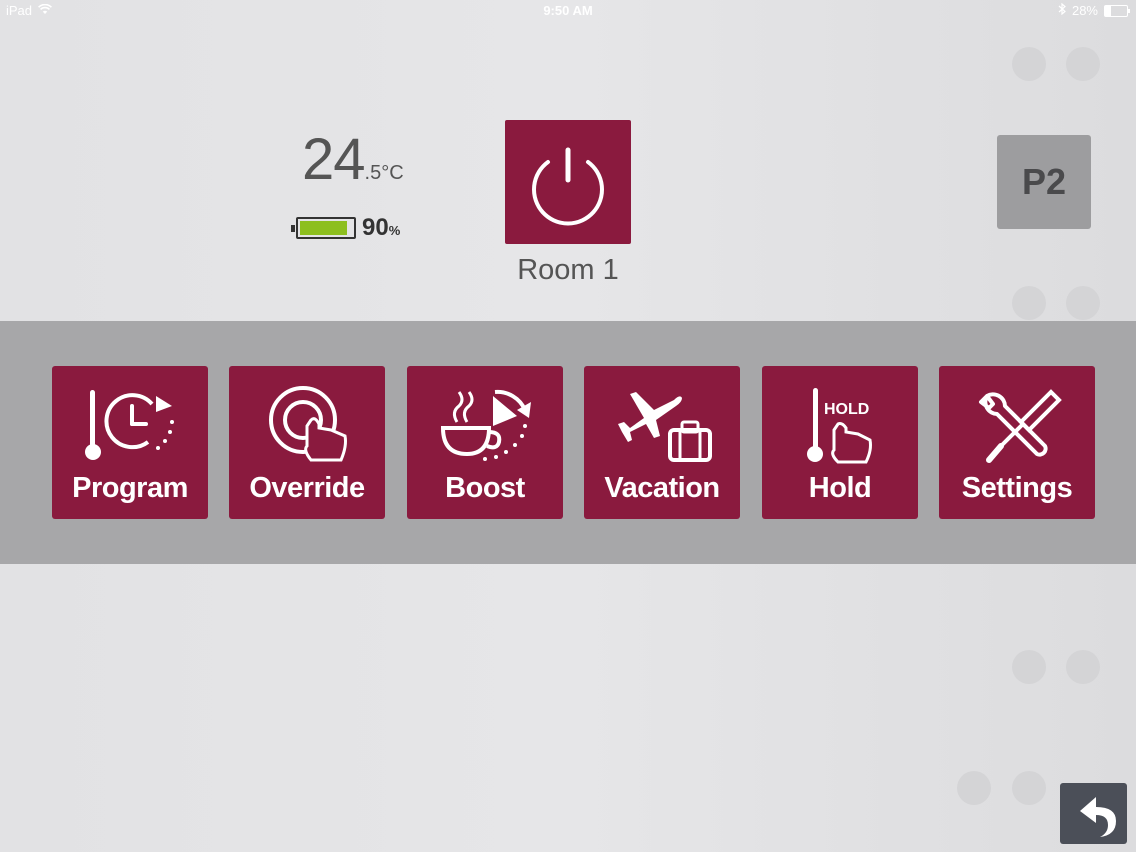  Describe the element at coordinates (334, 159) in the screenshot. I see `temperature-whole: 24` at that location.